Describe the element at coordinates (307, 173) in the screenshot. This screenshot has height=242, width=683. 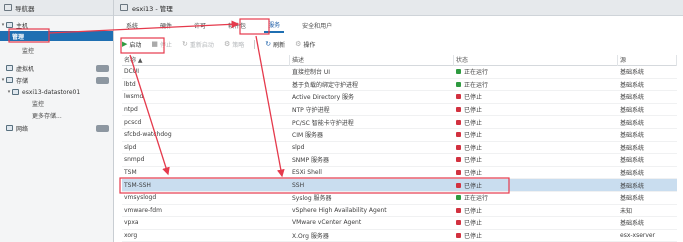
I see `service-description: ESXi Shell` at that location.